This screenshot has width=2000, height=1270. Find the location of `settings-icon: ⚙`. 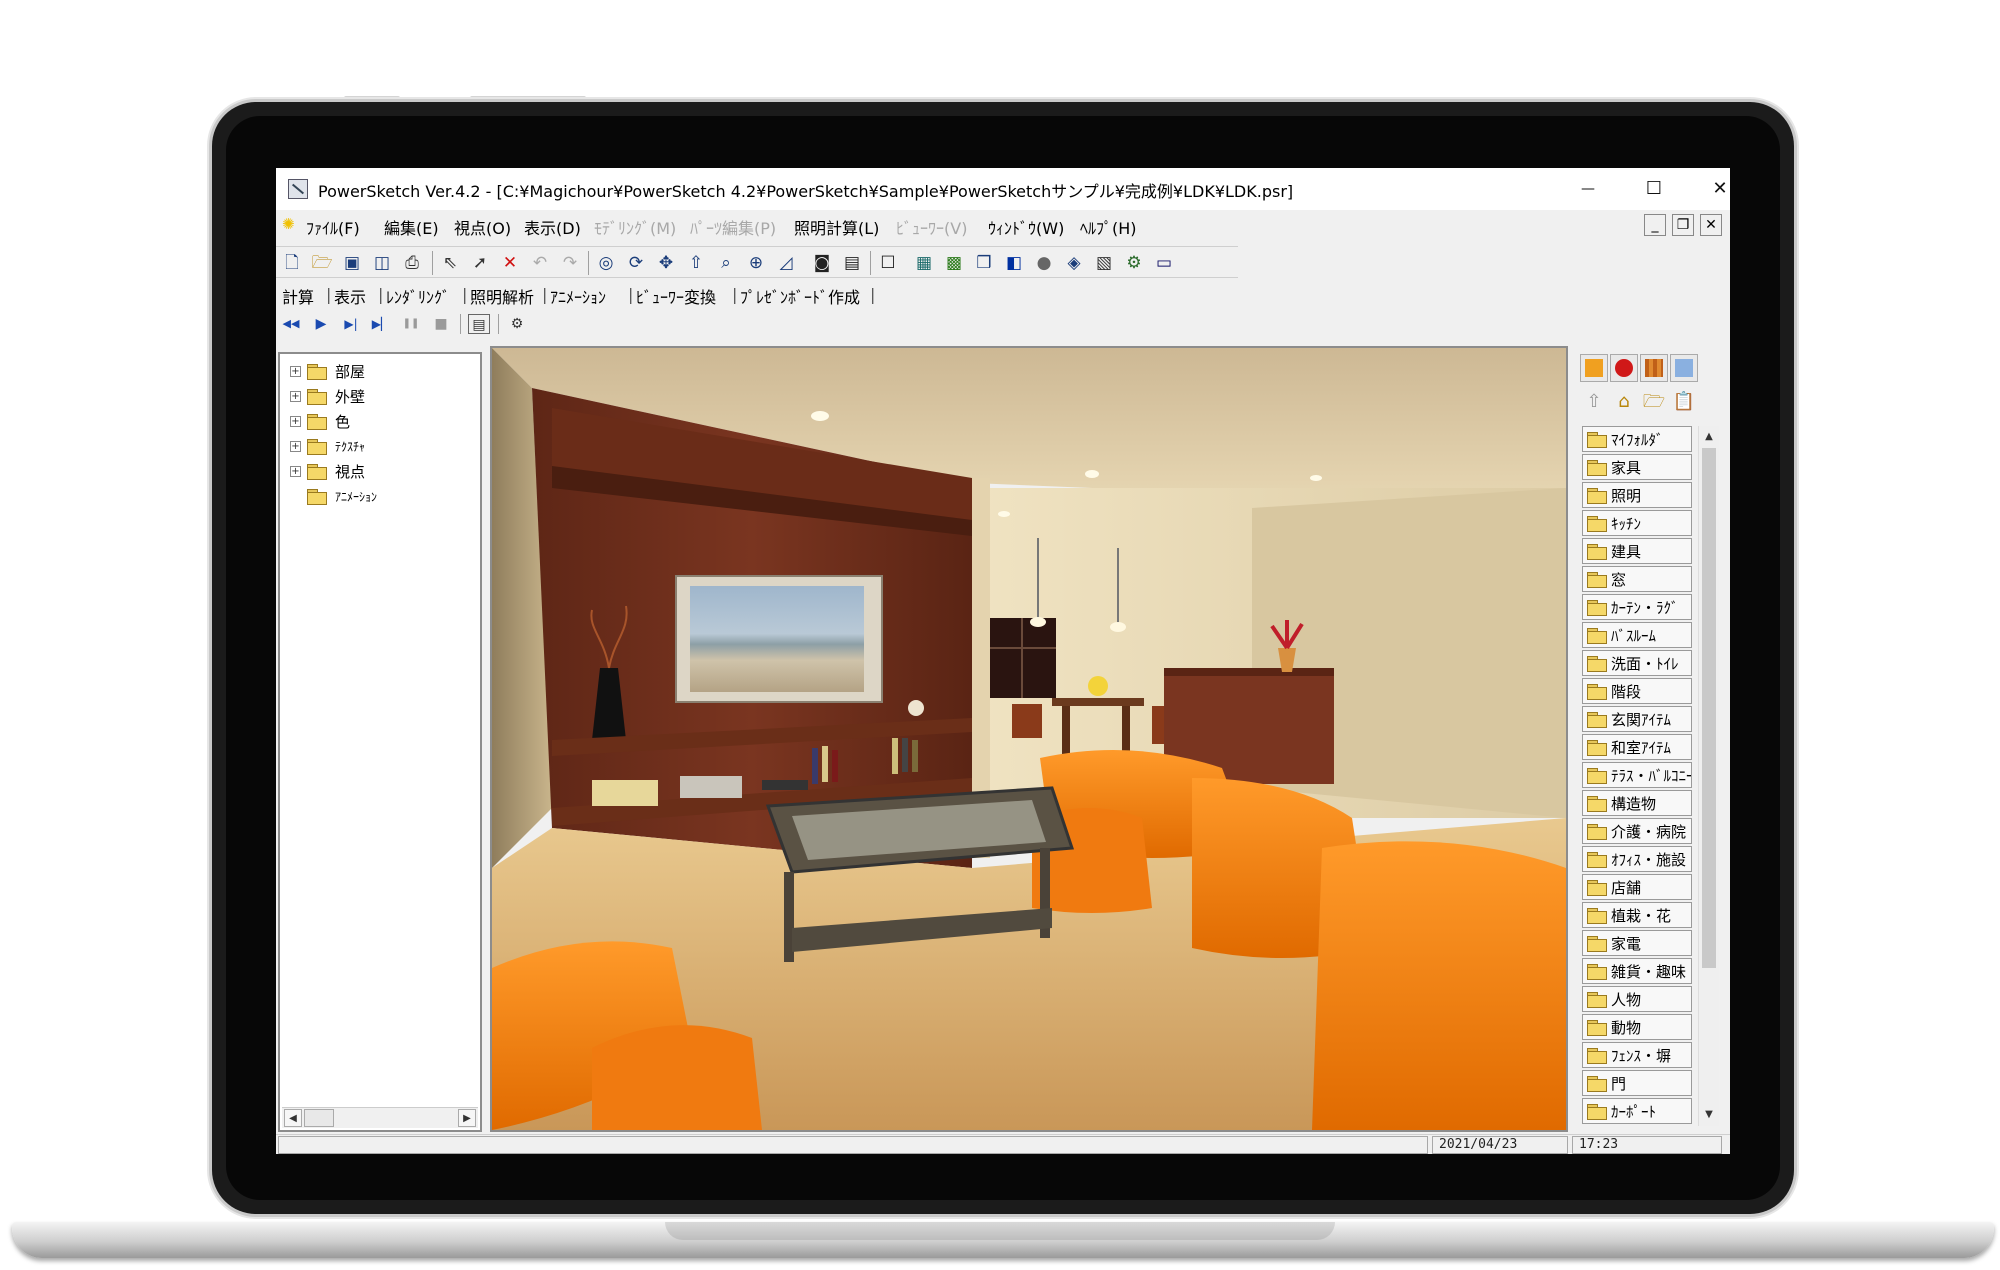

settings-icon: ⚙ is located at coordinates (1134, 263).